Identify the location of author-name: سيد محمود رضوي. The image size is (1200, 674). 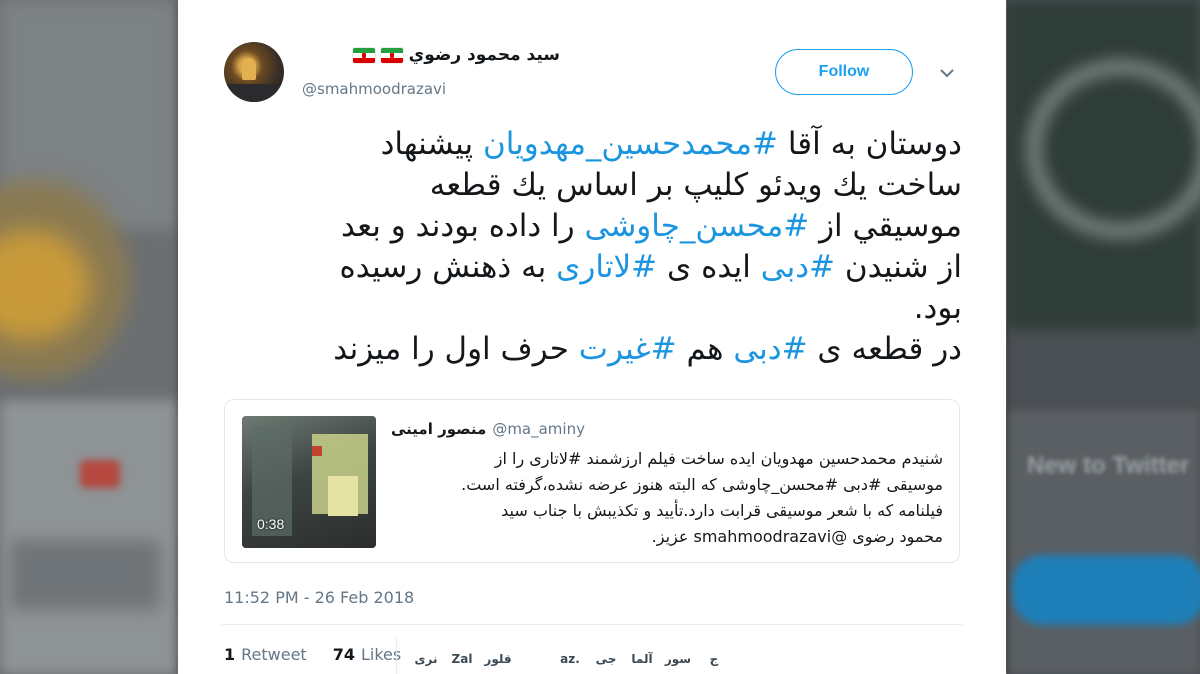
(430, 55).